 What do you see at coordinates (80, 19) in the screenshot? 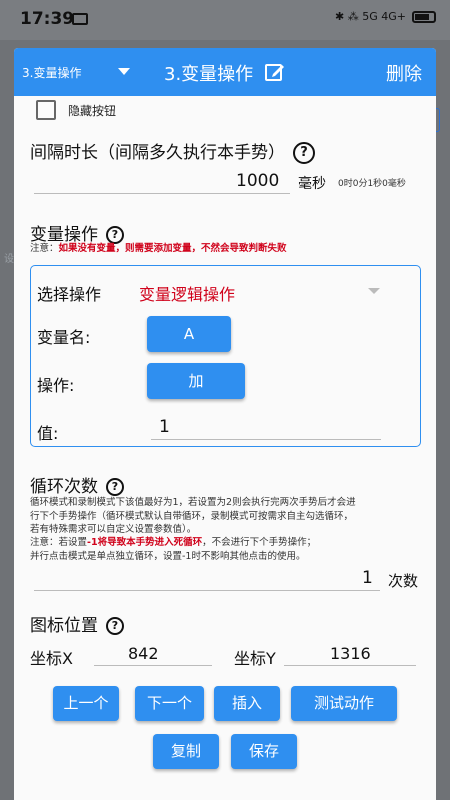
I see `sim-icon` at bounding box center [80, 19].